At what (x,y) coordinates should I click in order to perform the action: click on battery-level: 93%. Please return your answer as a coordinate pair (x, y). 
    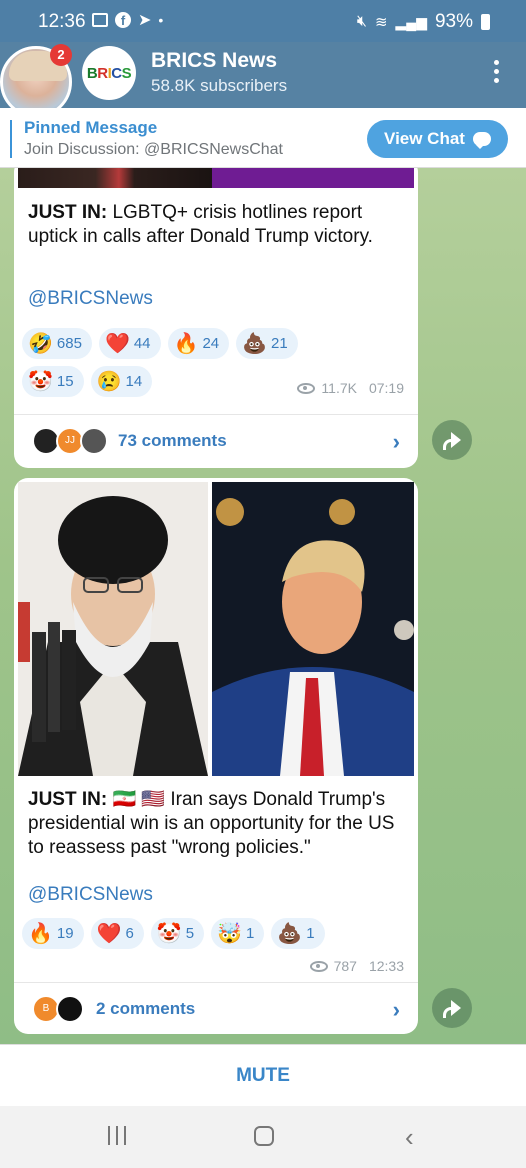
    Looking at the image, I should click on (453, 21).